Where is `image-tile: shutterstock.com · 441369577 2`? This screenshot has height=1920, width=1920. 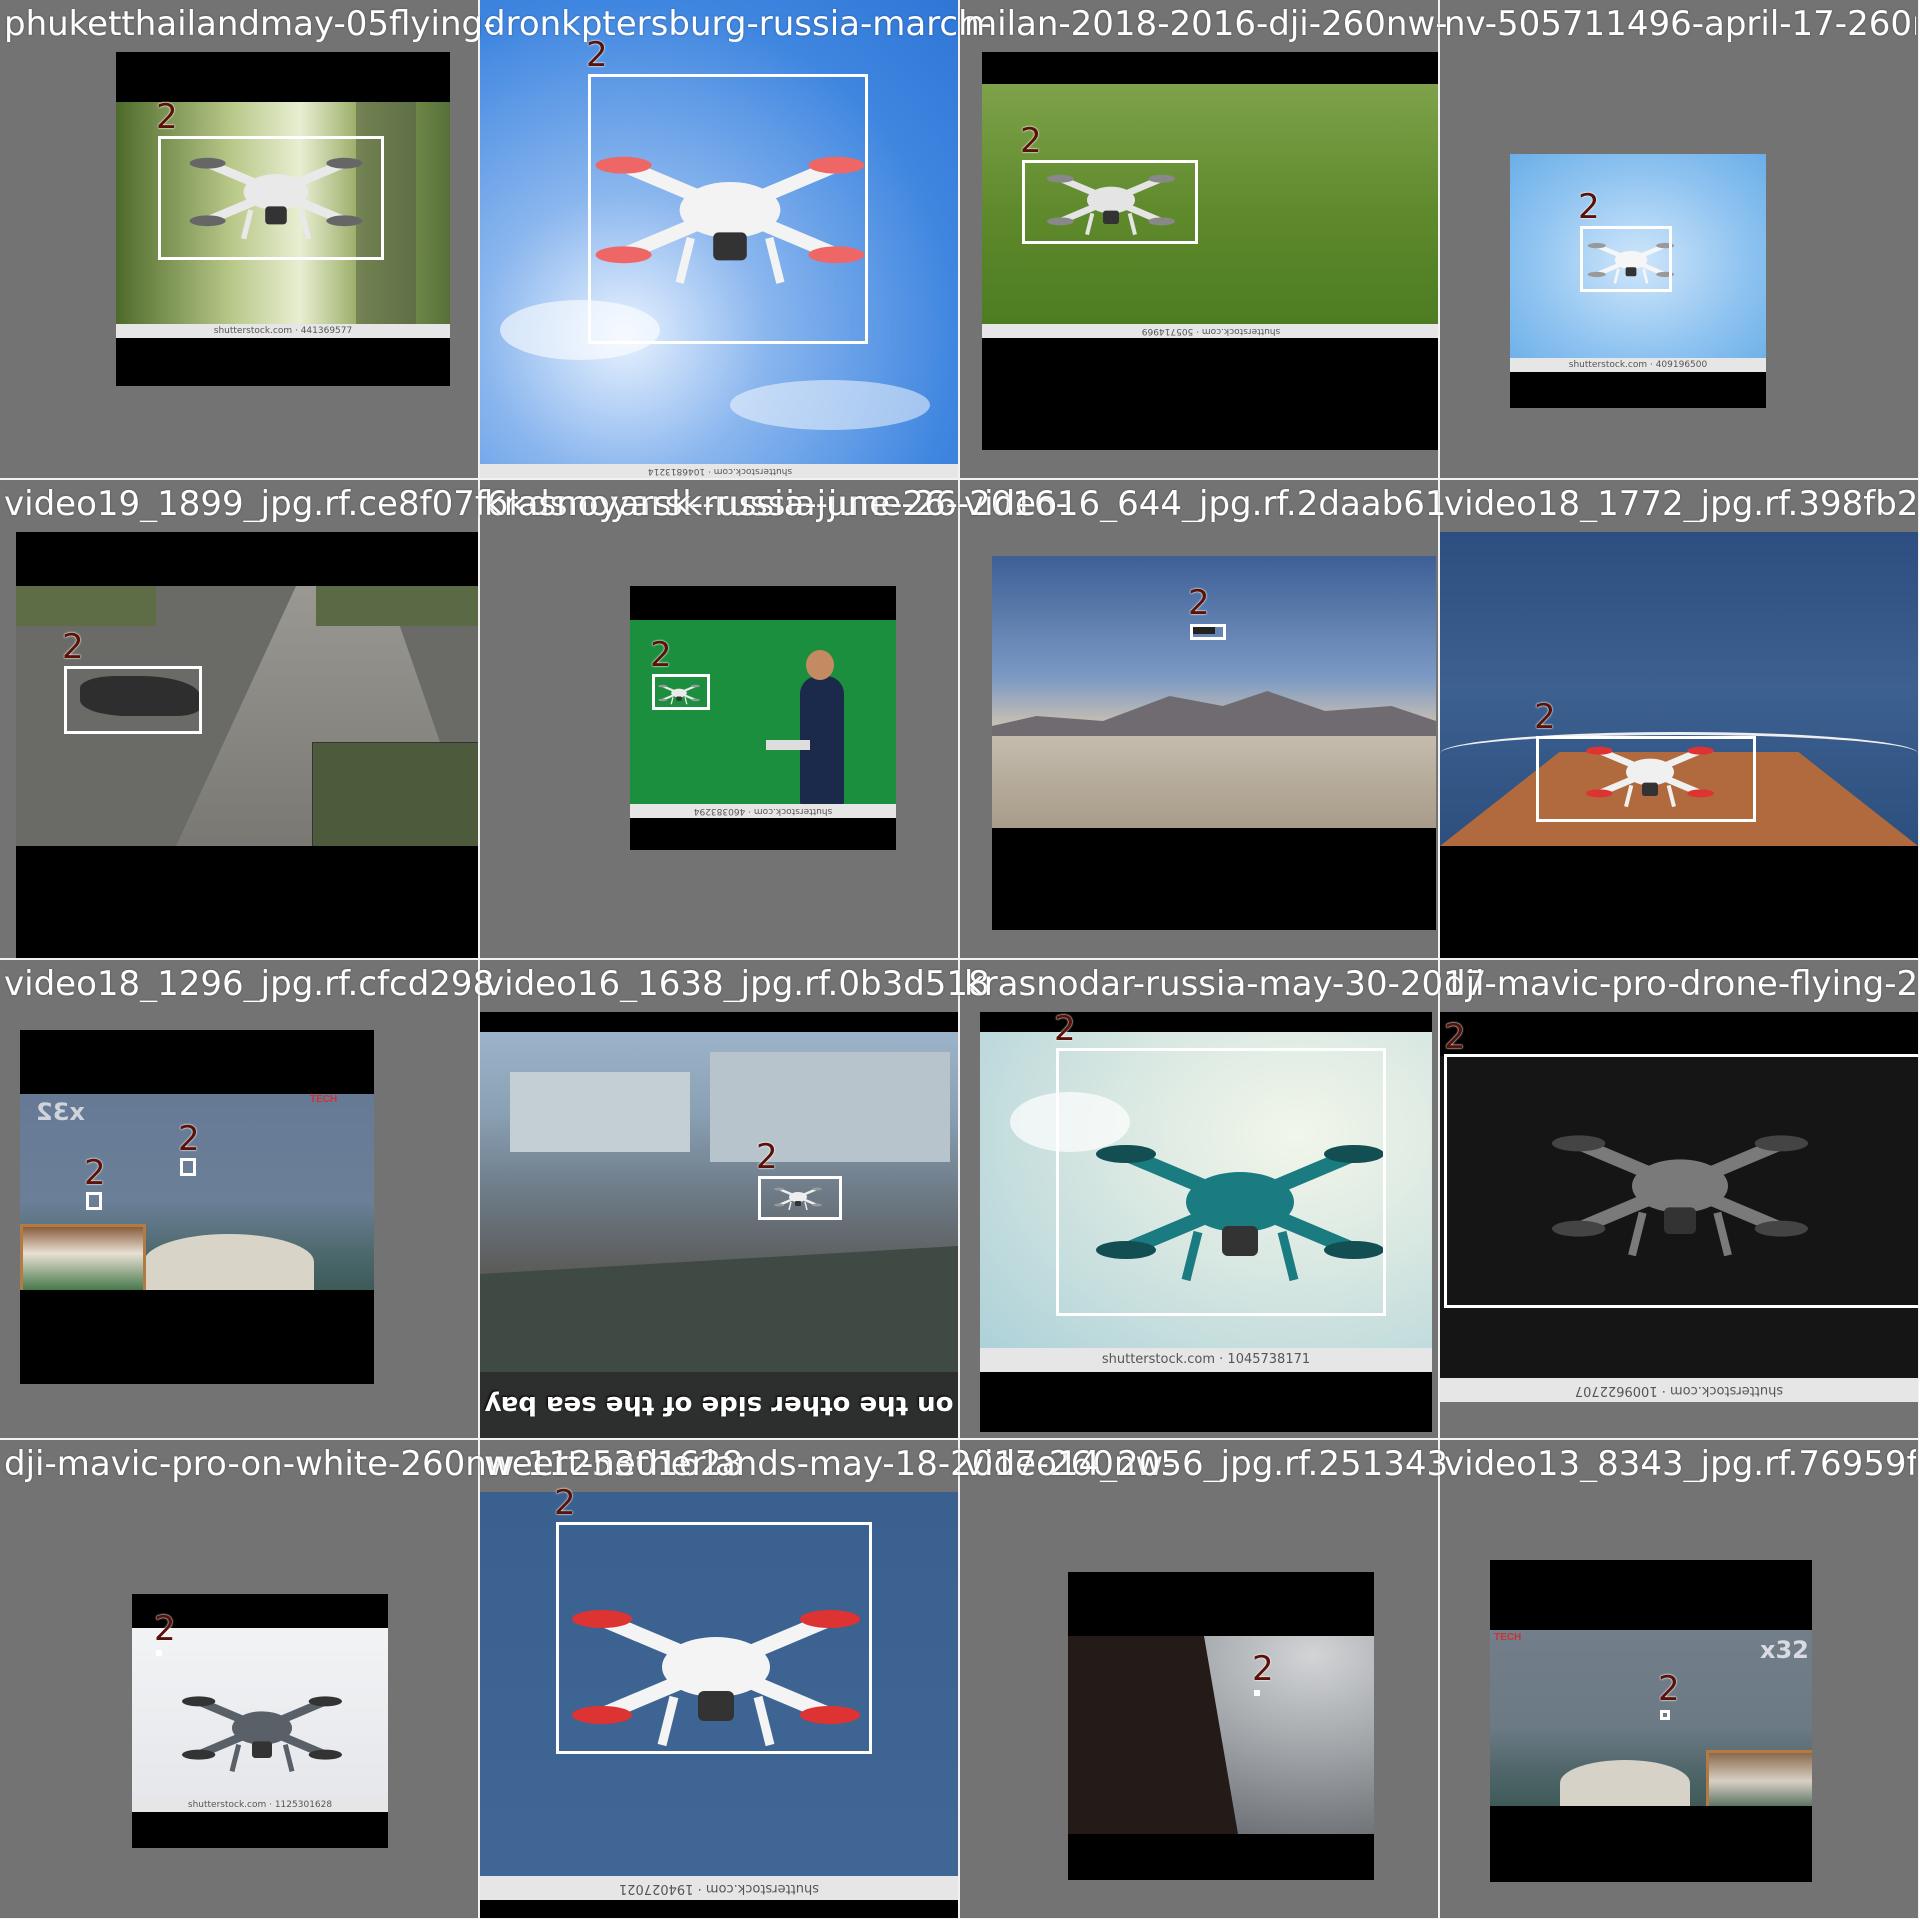 image-tile: shutterstock.com · 441369577 2 is located at coordinates (239, 239).